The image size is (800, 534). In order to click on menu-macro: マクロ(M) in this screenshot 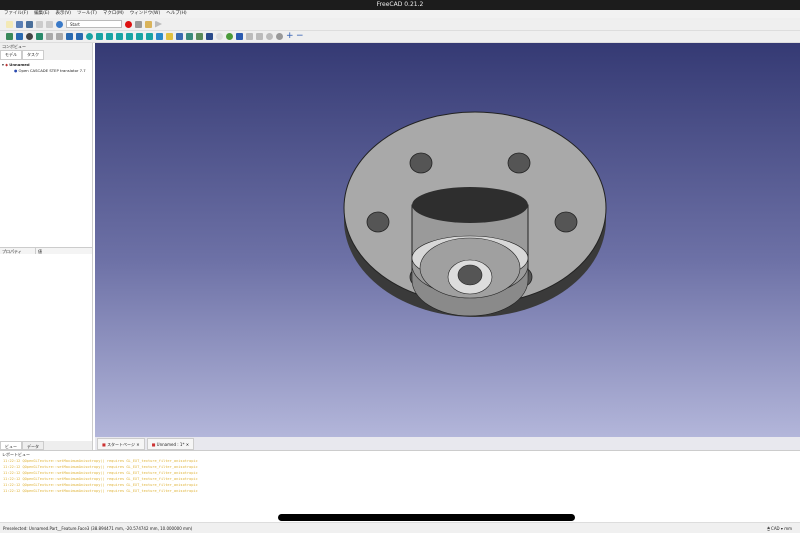, I will do `click(113, 14)`.